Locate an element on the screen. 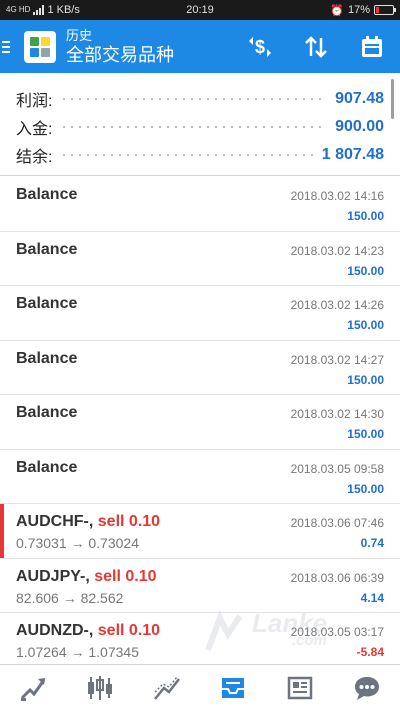 This screenshot has width=400, height=711. operation-date: 2018.03.02 14:30 is located at coordinates (337, 414).